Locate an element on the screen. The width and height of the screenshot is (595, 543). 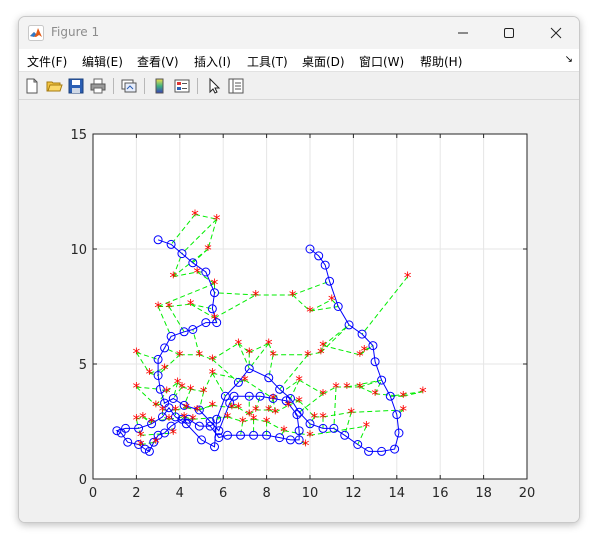
y-tick-label: 10 is located at coordinates (78, 250).